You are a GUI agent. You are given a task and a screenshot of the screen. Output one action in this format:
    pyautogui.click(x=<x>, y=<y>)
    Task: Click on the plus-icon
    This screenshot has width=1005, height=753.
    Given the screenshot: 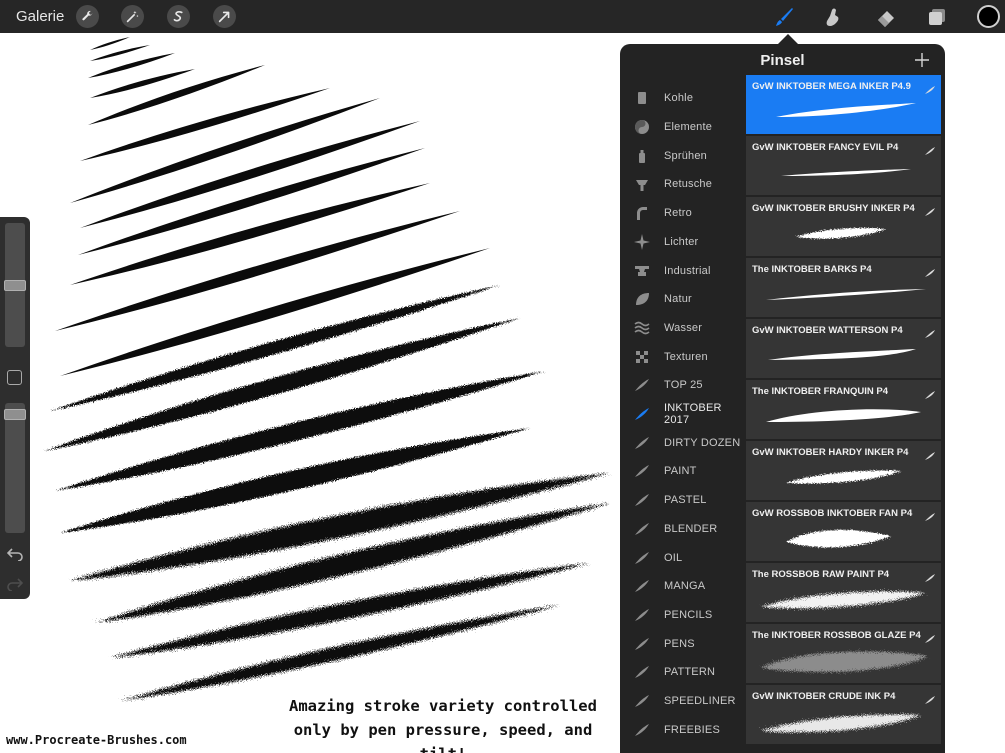 What is the action you would take?
    pyautogui.click(x=922, y=60)
    